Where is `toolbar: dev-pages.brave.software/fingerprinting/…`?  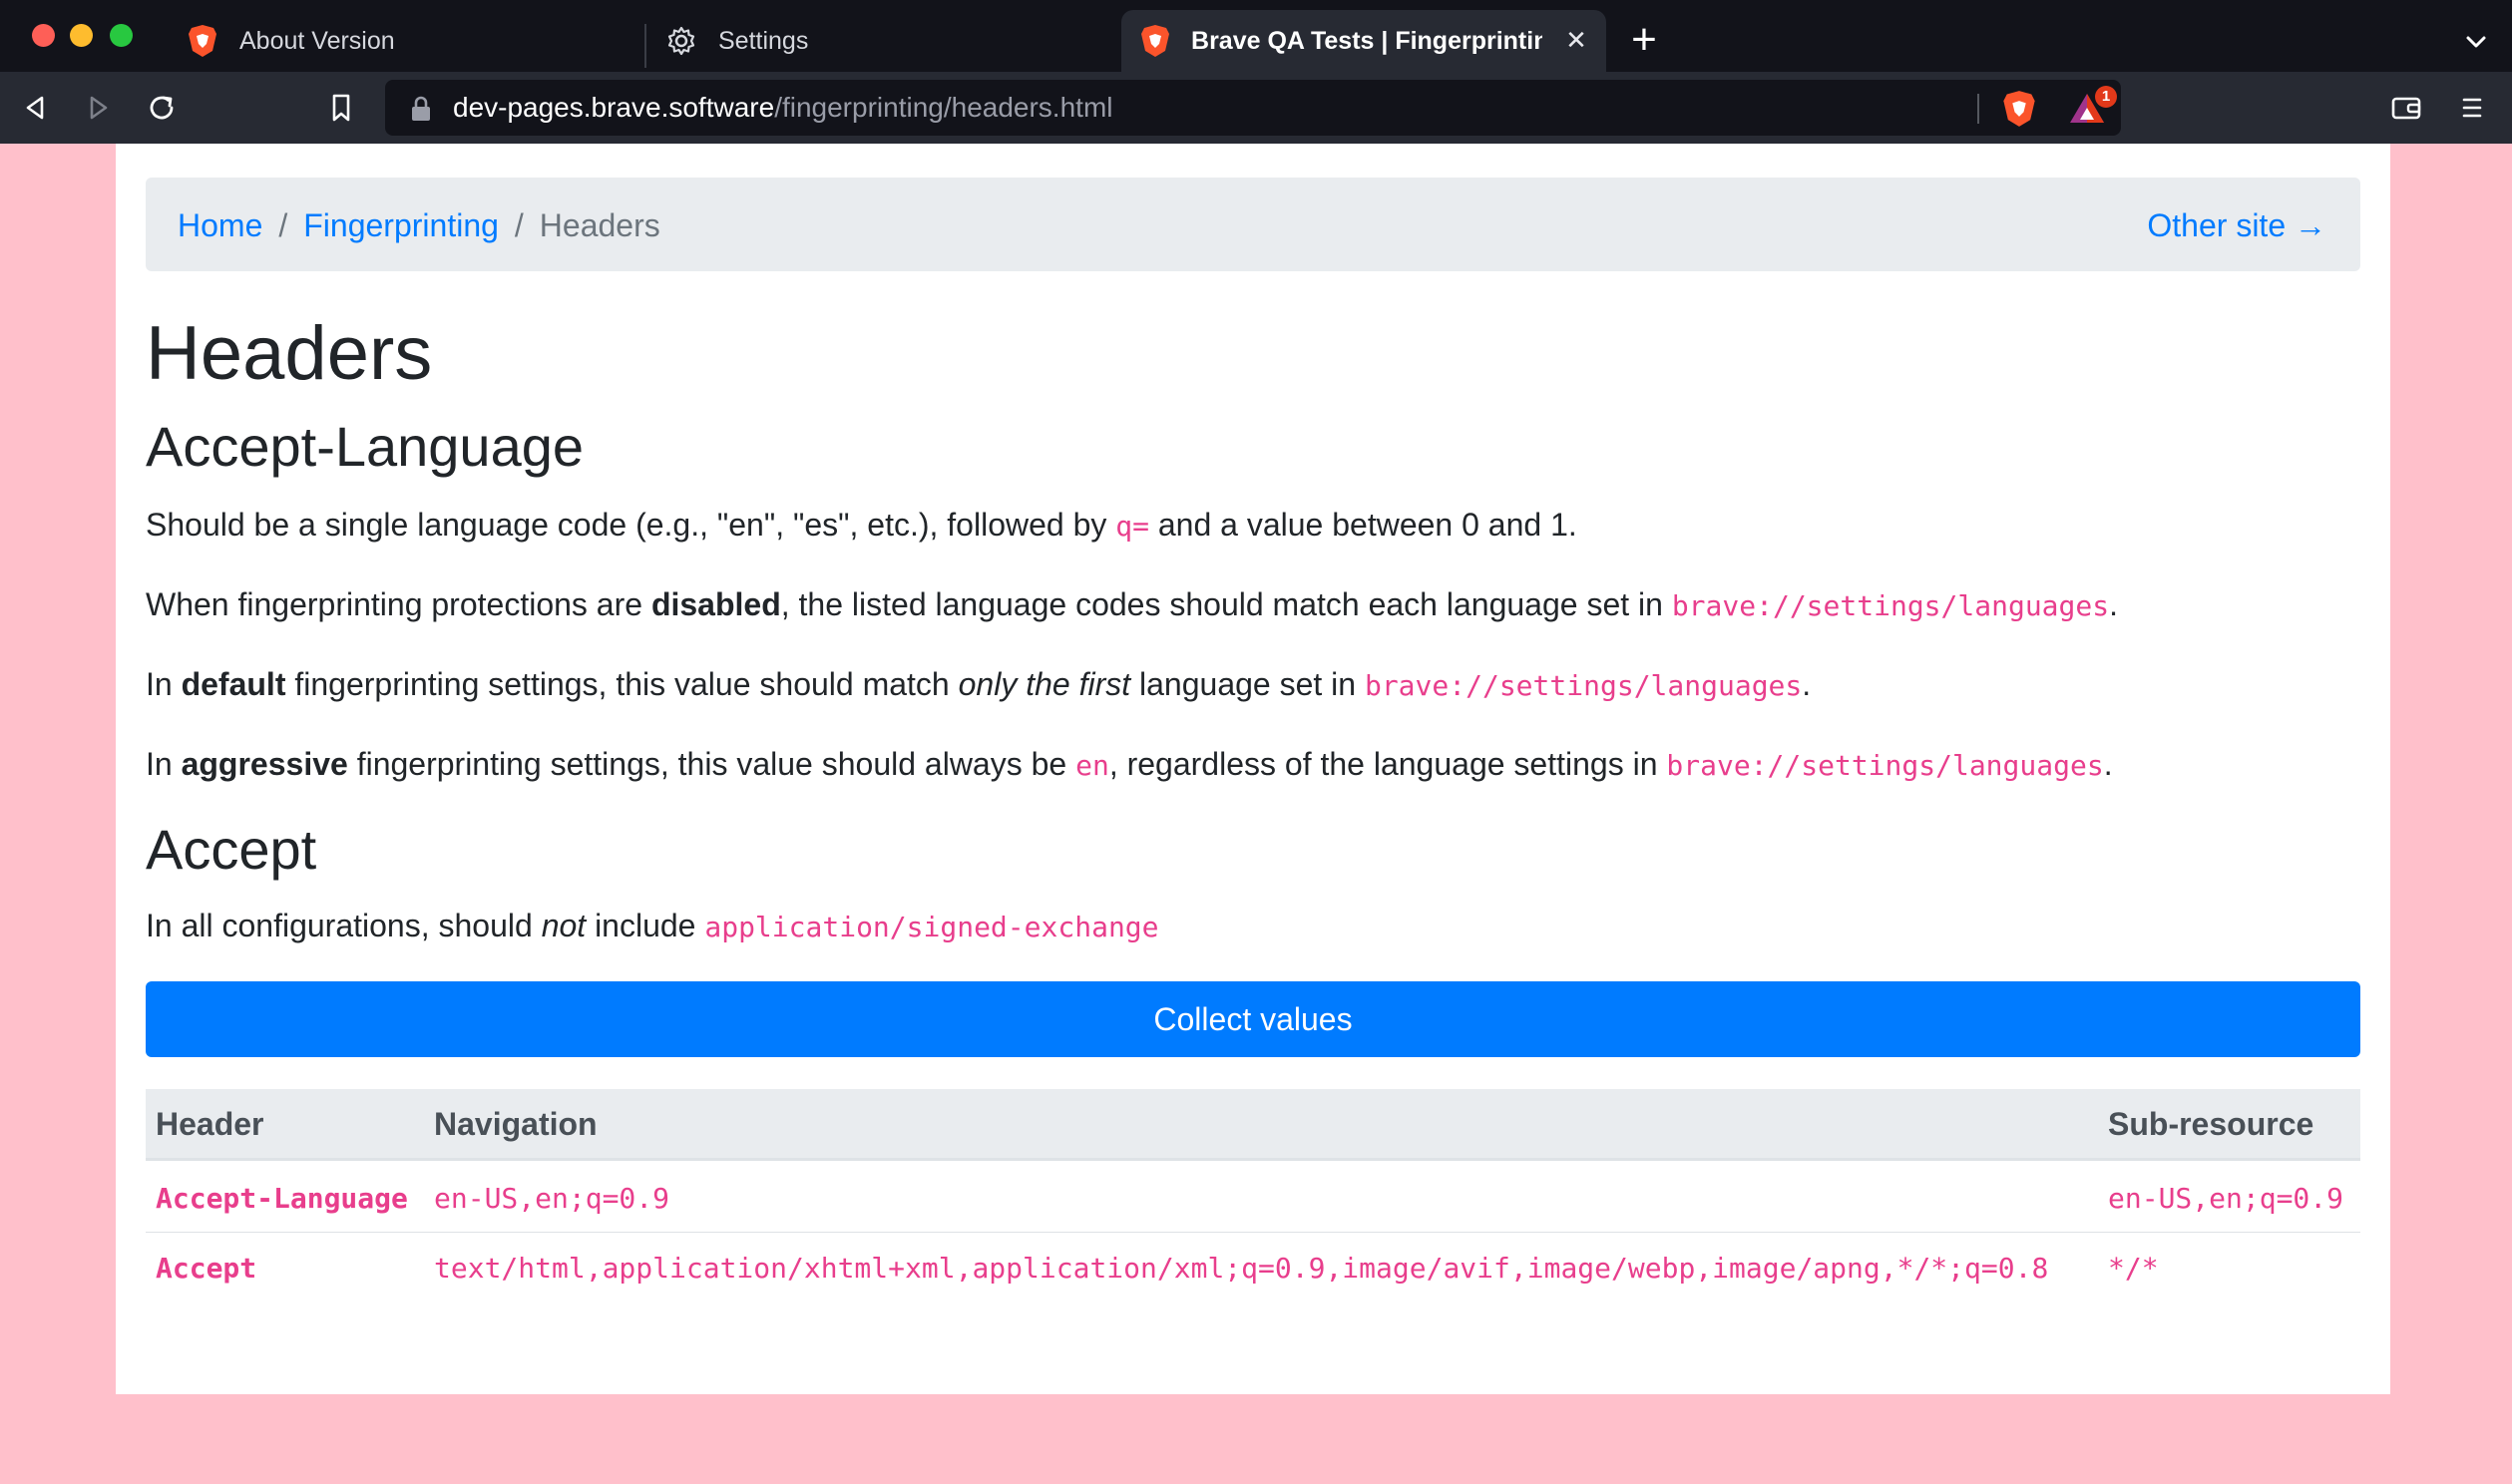 toolbar: dev-pages.brave.software/fingerprinting/… is located at coordinates (1256, 108).